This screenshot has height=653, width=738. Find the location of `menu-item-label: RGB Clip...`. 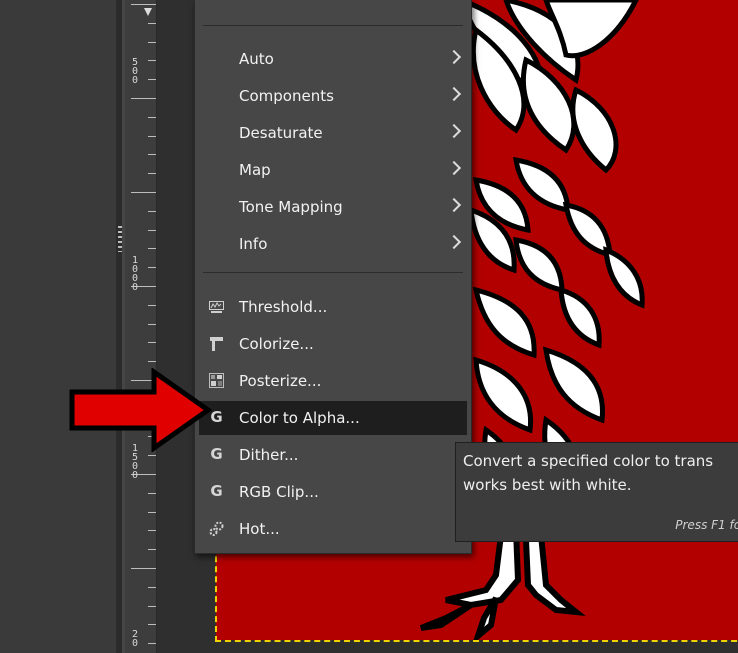

menu-item-label: RGB Clip... is located at coordinates (279, 492).